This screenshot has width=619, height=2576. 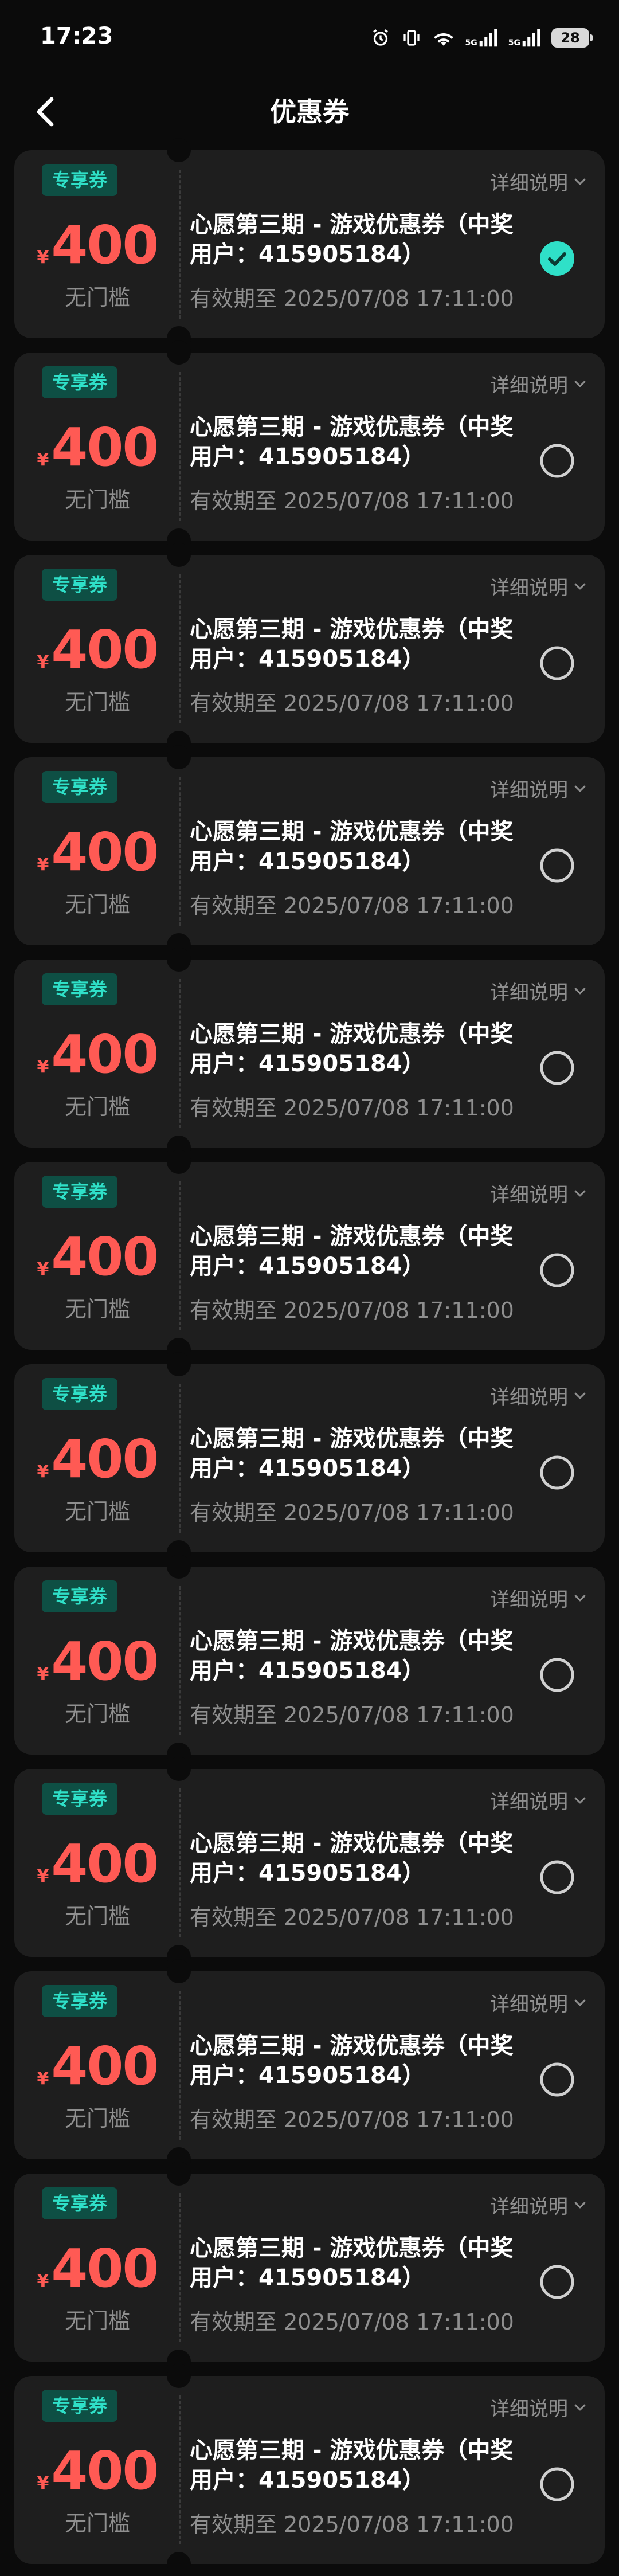 I want to click on selected-check-icon, so click(x=557, y=258).